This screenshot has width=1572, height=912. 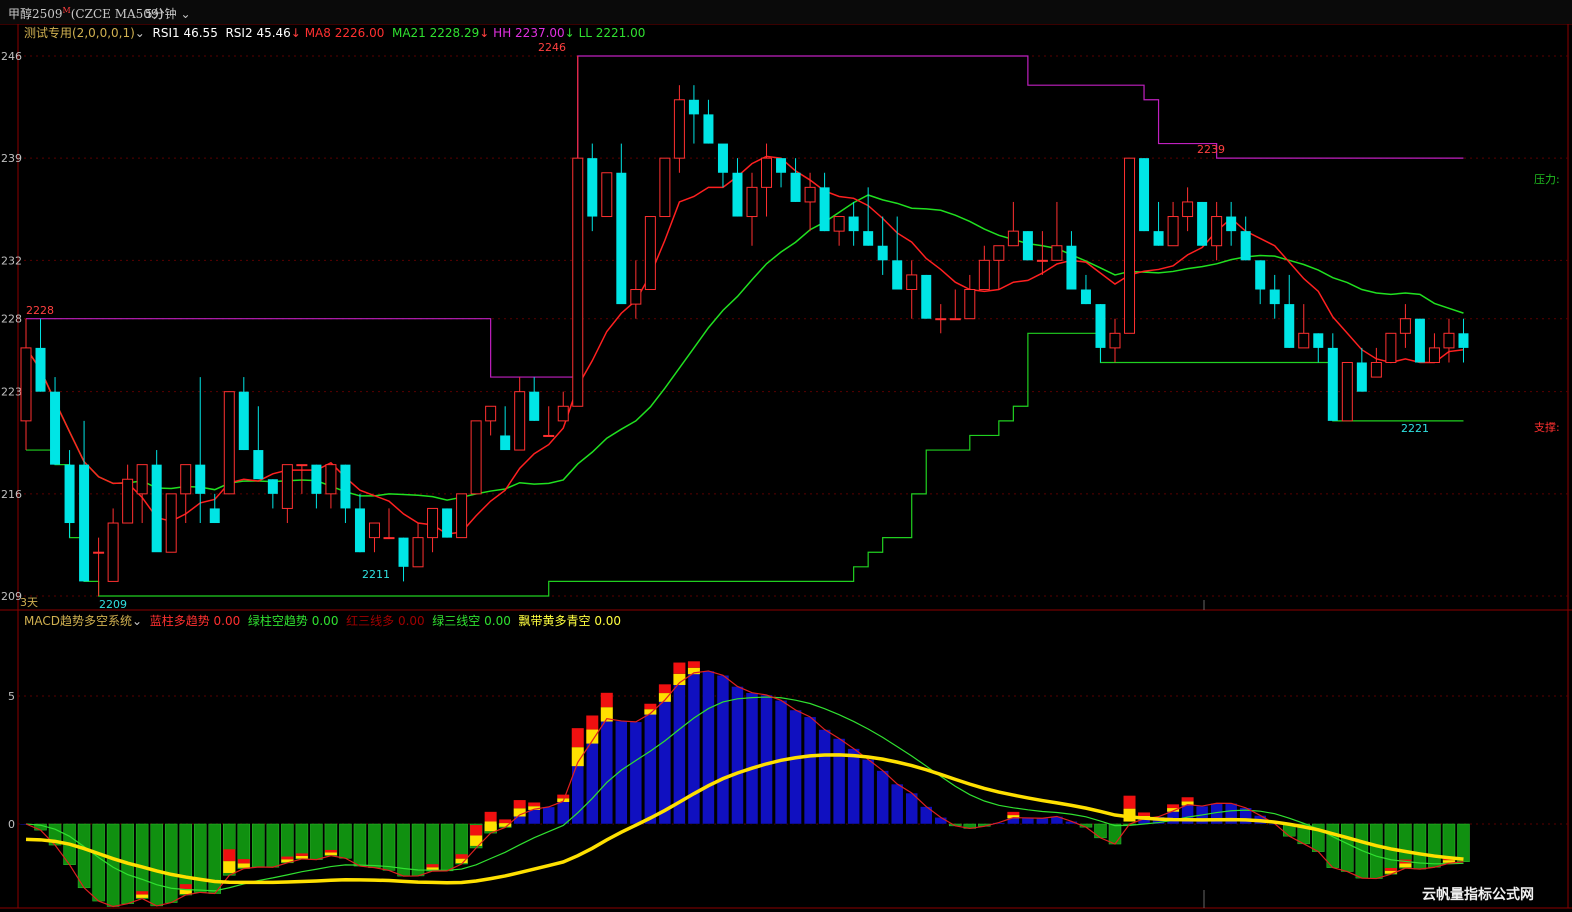 I want to click on high-mark-label: 2239, so click(x=1211, y=149).